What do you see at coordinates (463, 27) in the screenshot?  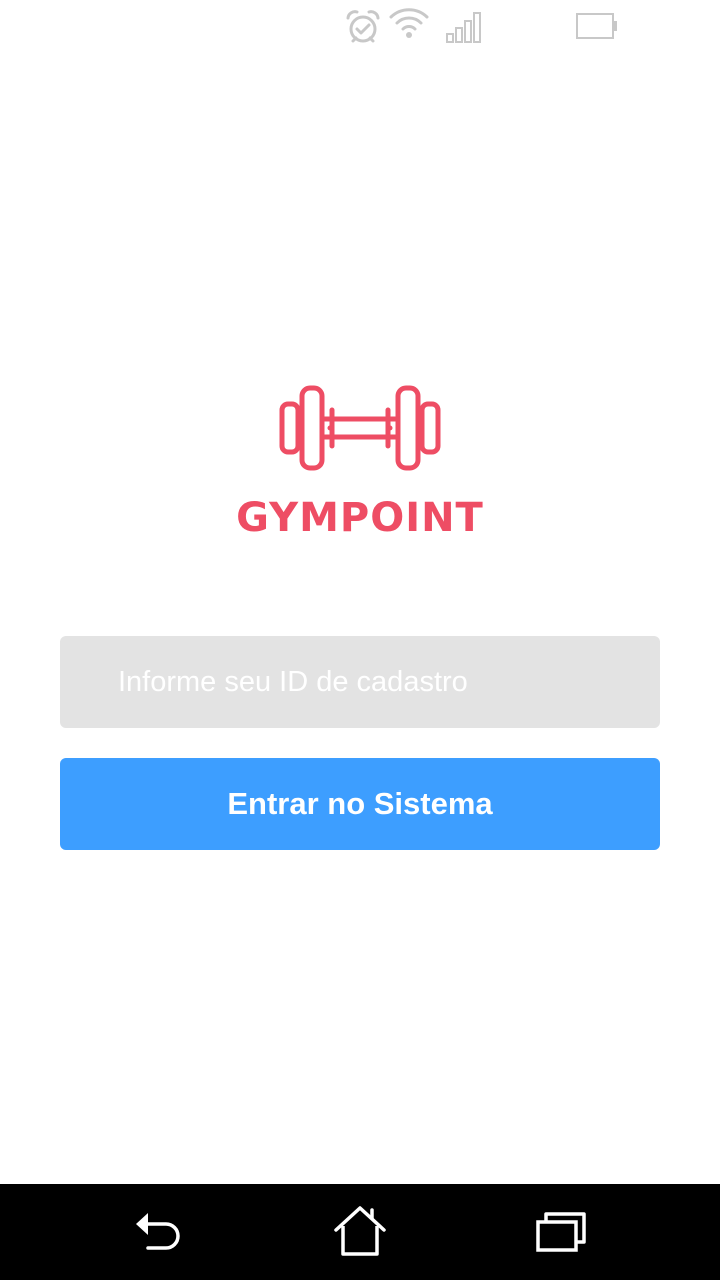 I see `signal-icon` at bounding box center [463, 27].